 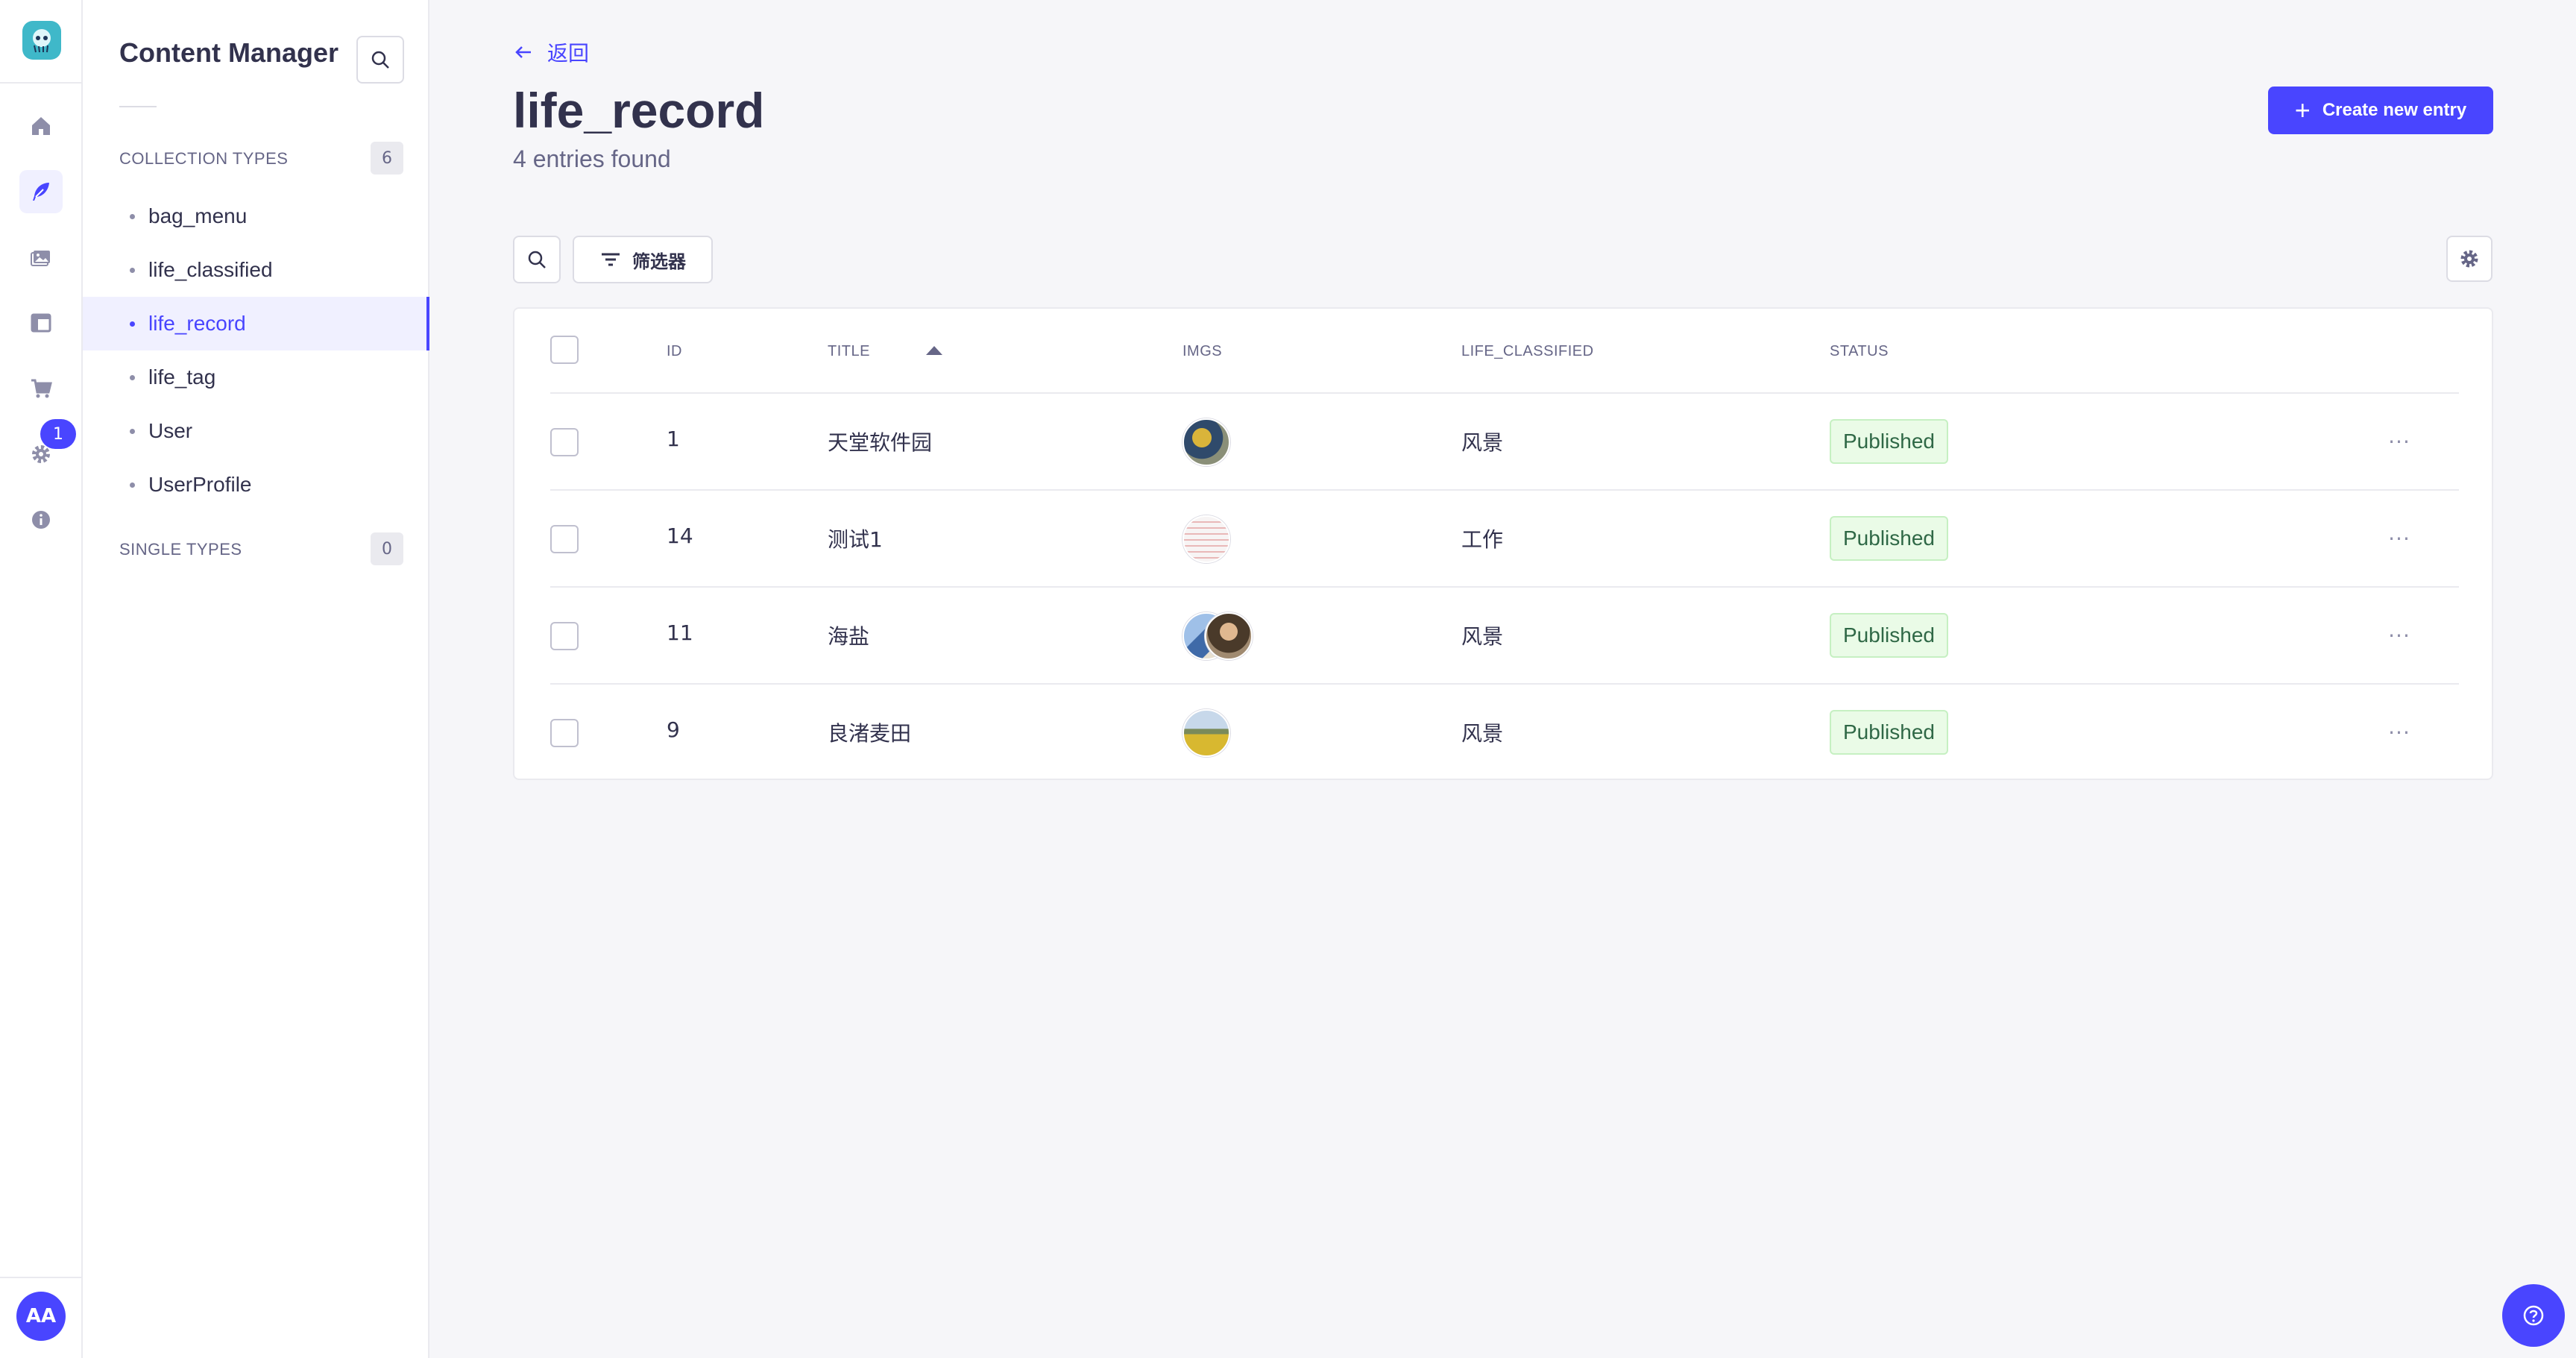 I want to click on collection-types-label: COLLECTION TYPES, so click(x=203, y=159).